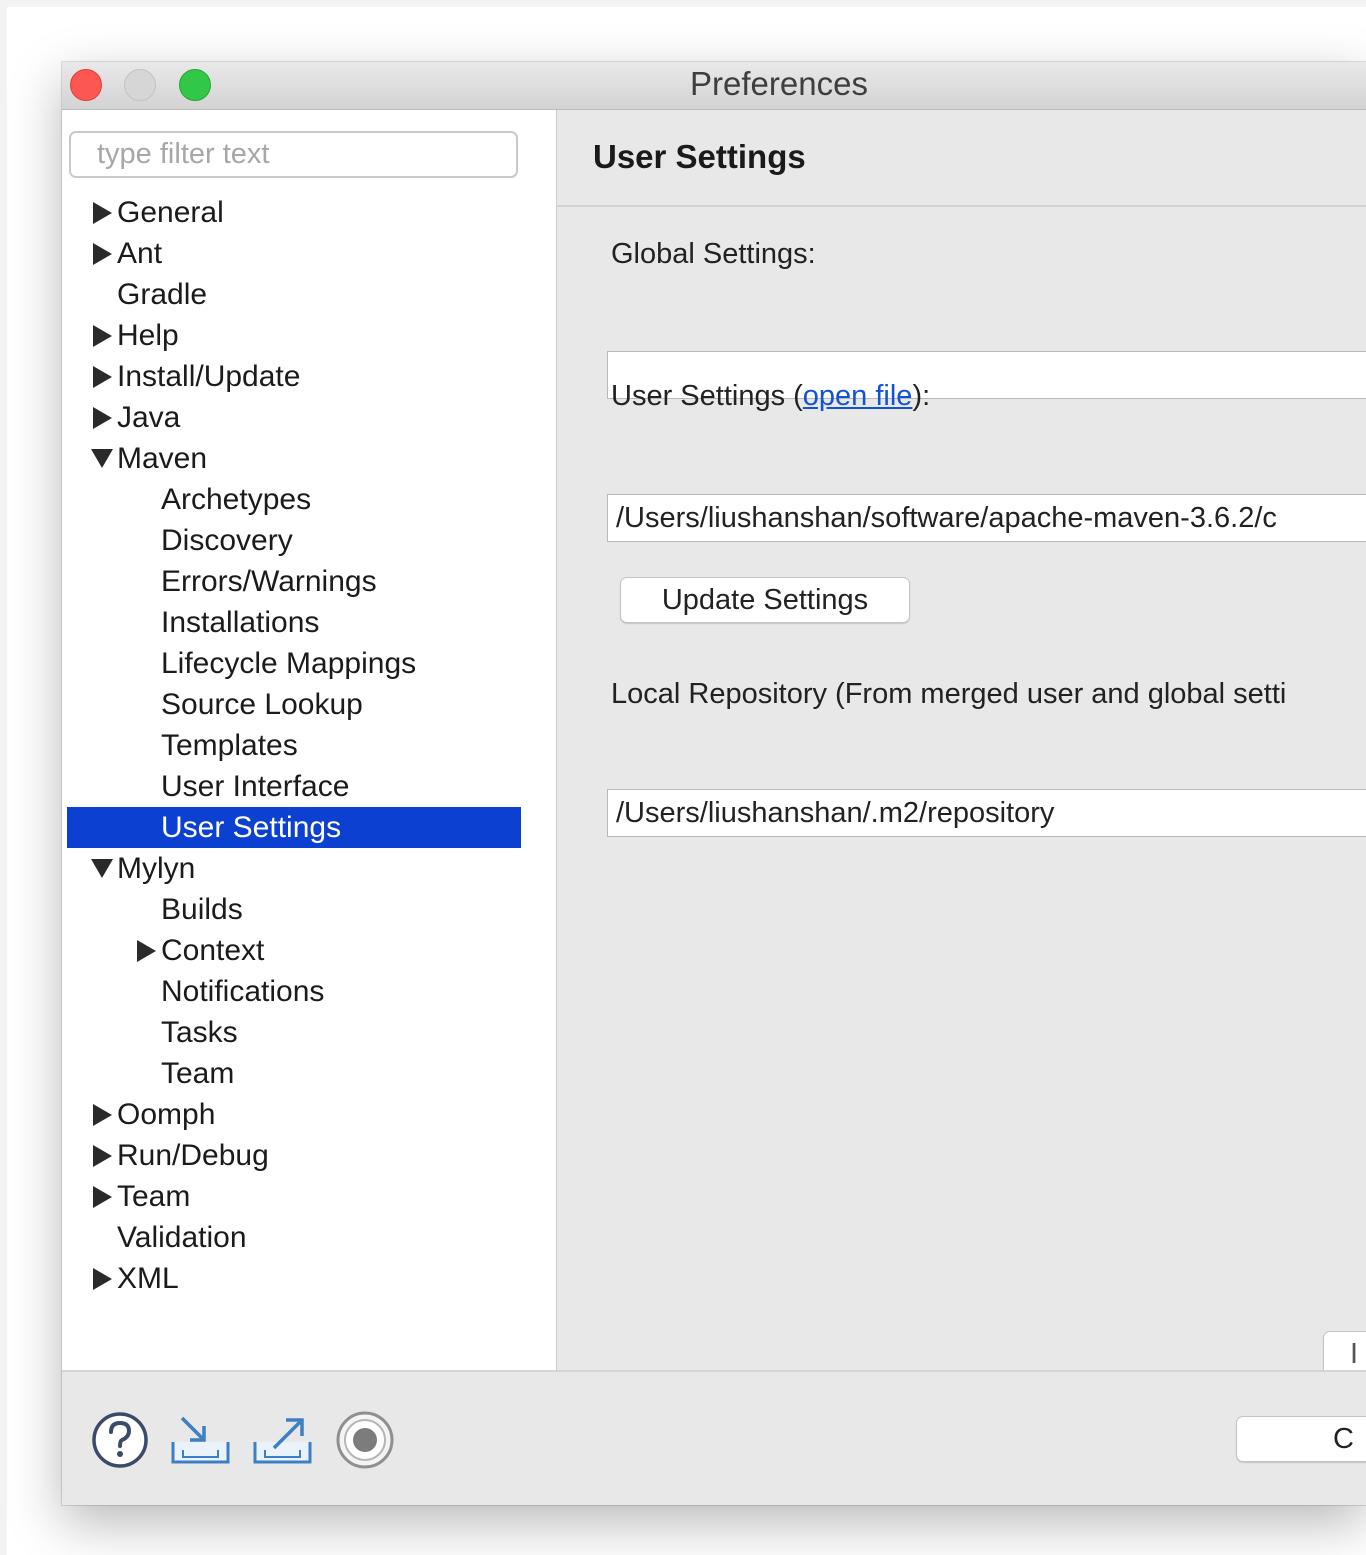 Image resolution: width=1366 pixels, height=1555 pixels. What do you see at coordinates (193, 1155) in the screenshot?
I see `tree-item-label: Run/Debug` at bounding box center [193, 1155].